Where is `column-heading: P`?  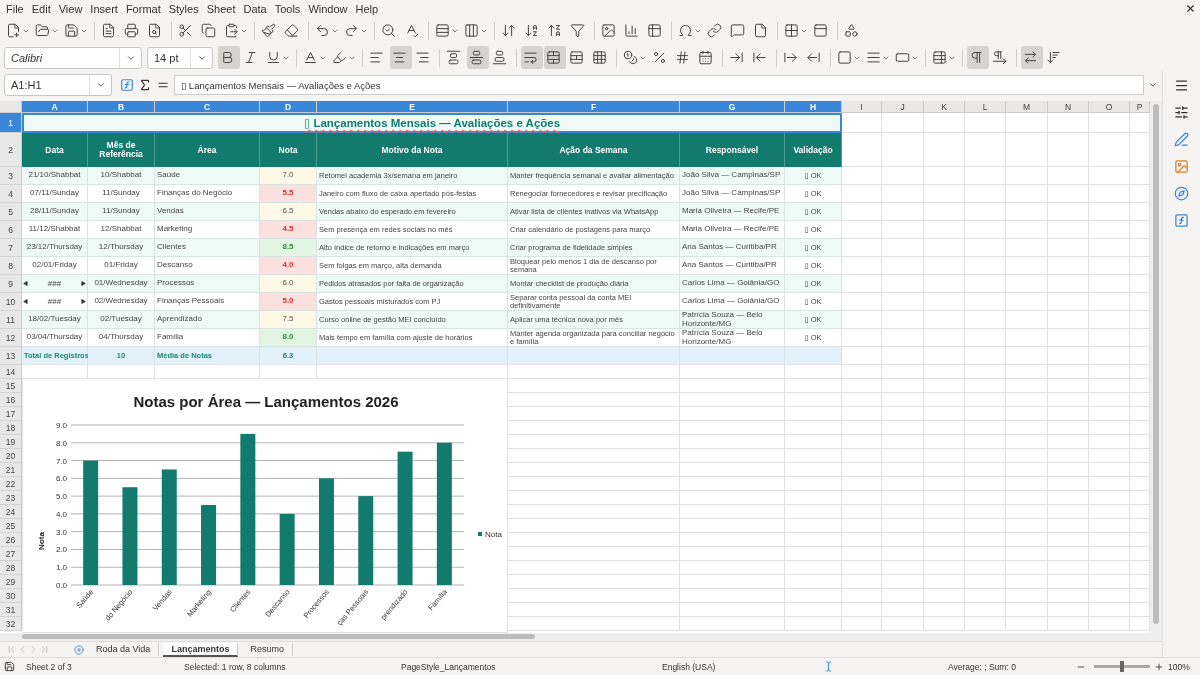 column-heading: P is located at coordinates (1140, 107).